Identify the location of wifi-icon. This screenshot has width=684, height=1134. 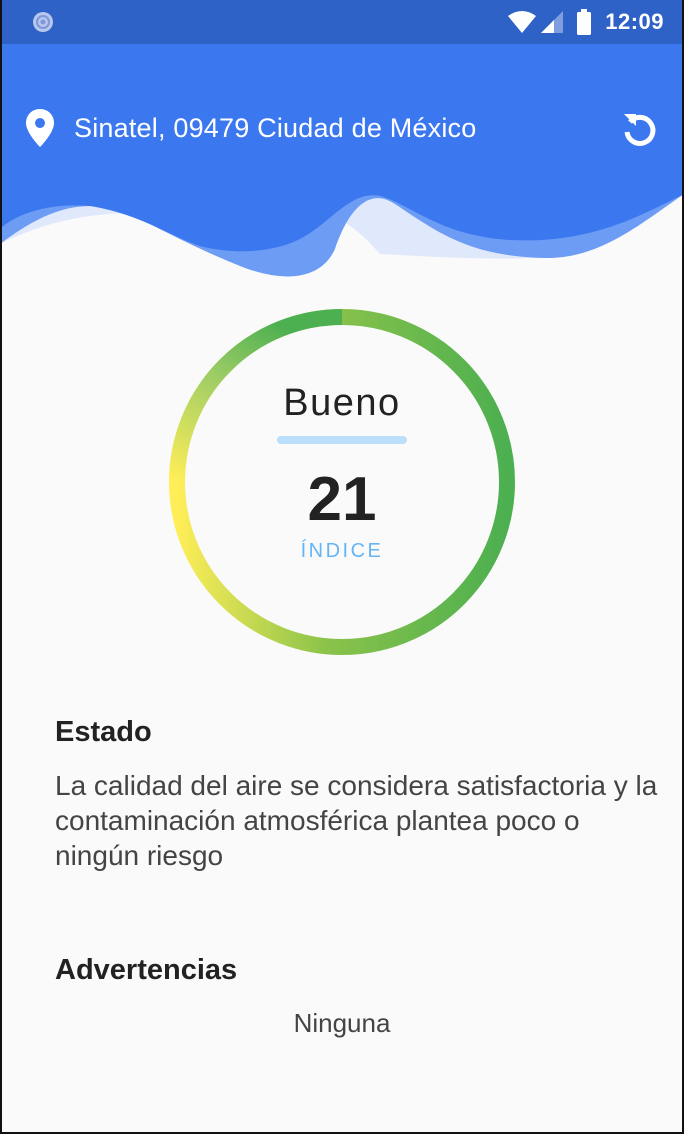
(522, 22).